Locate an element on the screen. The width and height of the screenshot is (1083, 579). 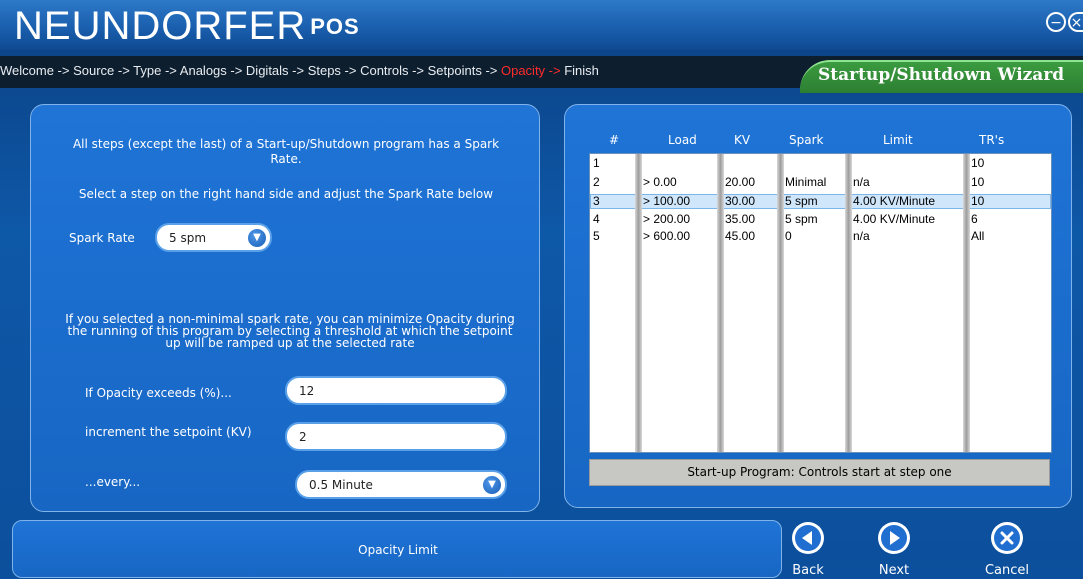
wizard-title: Startup/Shutdown Wizard is located at coordinates (941, 75).